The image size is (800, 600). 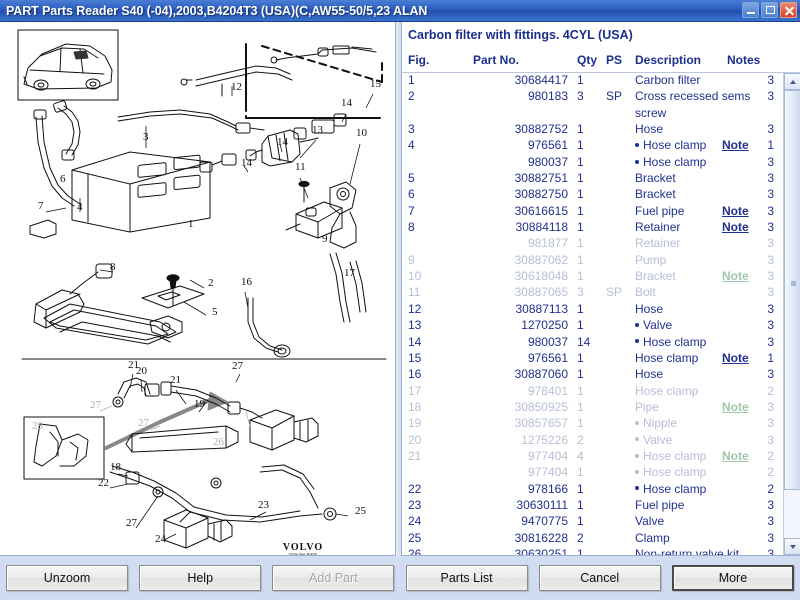 I want to click on table-row: 17 978401 1 Hose clamp 2, so click(x=593, y=392).